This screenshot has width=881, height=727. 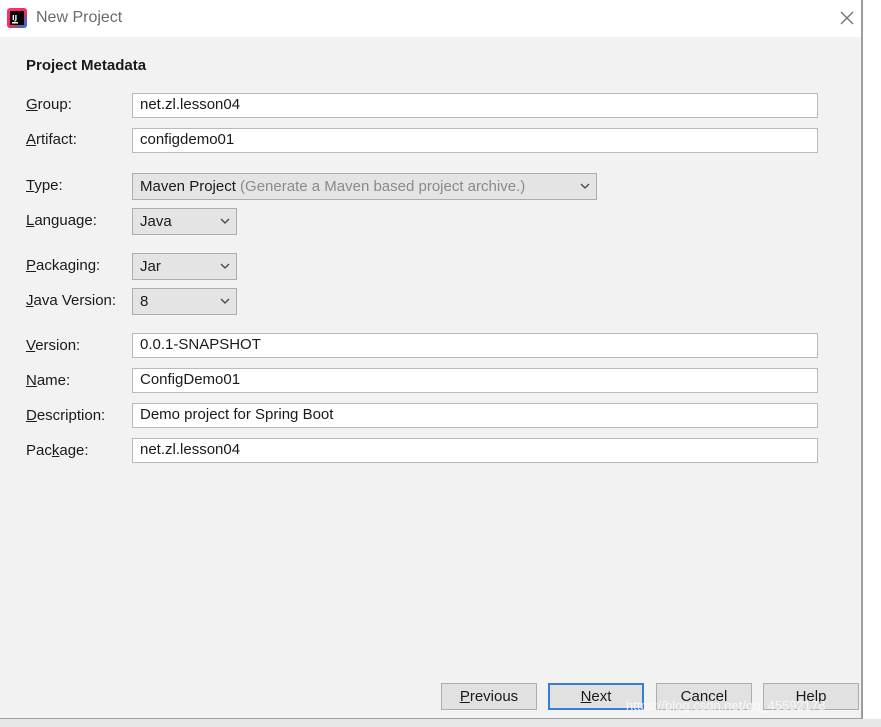 What do you see at coordinates (53, 345) in the screenshot?
I see `version-label: Version:` at bounding box center [53, 345].